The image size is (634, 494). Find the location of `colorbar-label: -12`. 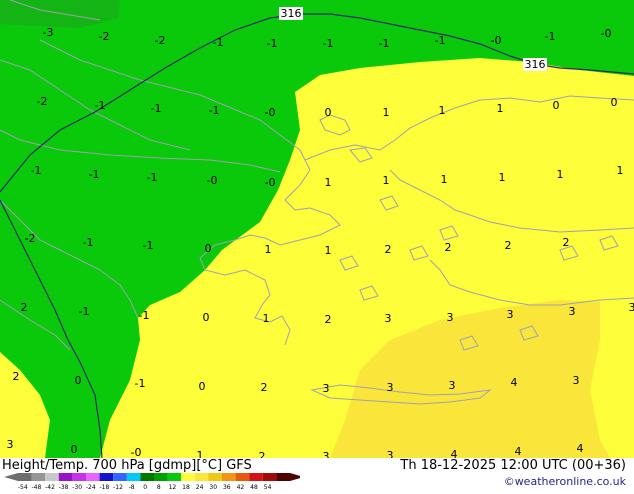

colorbar-label: -12 is located at coordinates (118, 487).